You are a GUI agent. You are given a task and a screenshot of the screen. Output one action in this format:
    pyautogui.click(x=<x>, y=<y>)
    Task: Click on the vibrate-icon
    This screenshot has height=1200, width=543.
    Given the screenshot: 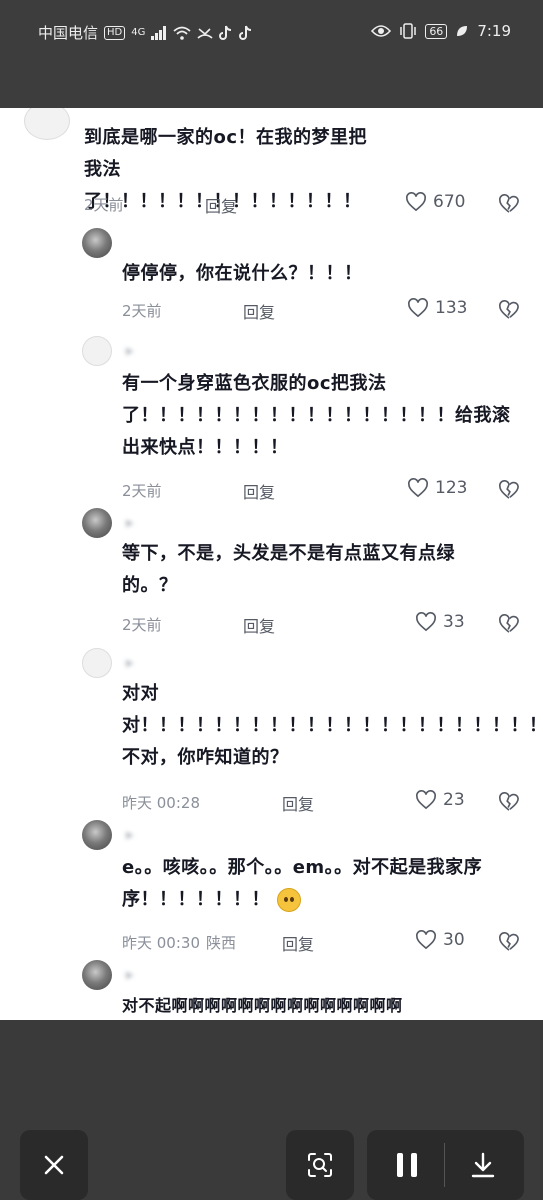 What is the action you would take?
    pyautogui.click(x=408, y=31)
    